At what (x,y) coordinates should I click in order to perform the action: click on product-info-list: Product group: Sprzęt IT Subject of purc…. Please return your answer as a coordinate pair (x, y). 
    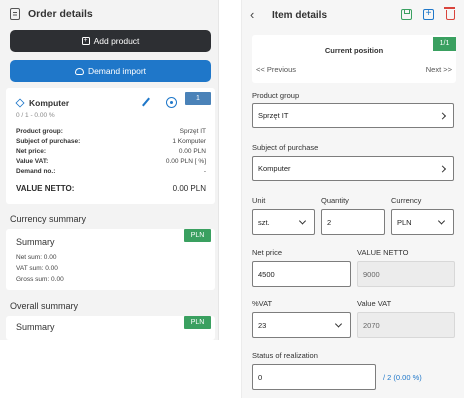
    Looking at the image, I should click on (111, 151).